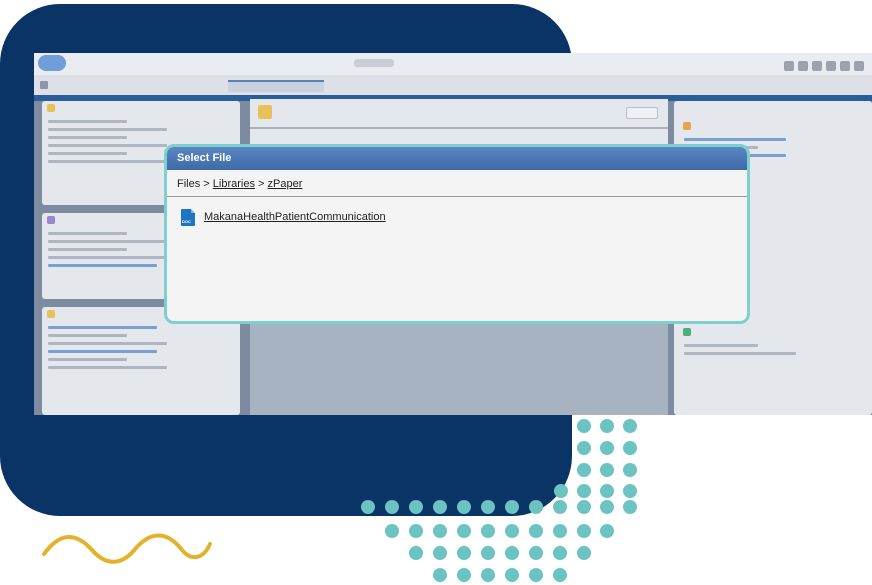  Describe the element at coordinates (188, 217) in the screenshot. I see `doc-file-icon: DOC` at that location.